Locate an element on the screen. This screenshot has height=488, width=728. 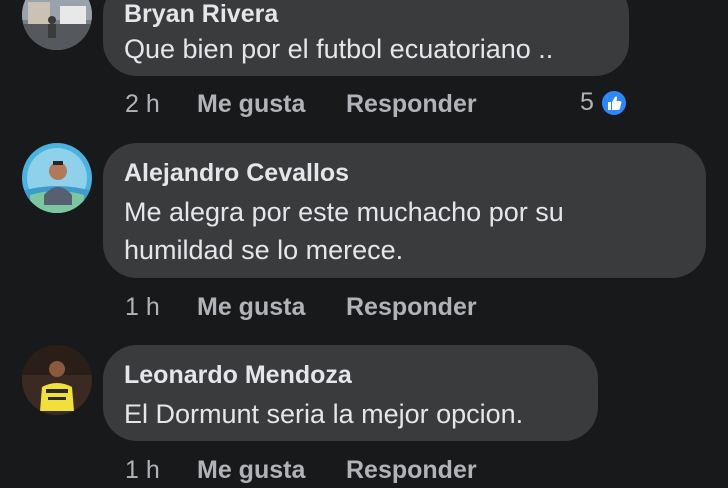
comment-text: Me alegra por este muchacho por su is located at coordinates (344, 212).